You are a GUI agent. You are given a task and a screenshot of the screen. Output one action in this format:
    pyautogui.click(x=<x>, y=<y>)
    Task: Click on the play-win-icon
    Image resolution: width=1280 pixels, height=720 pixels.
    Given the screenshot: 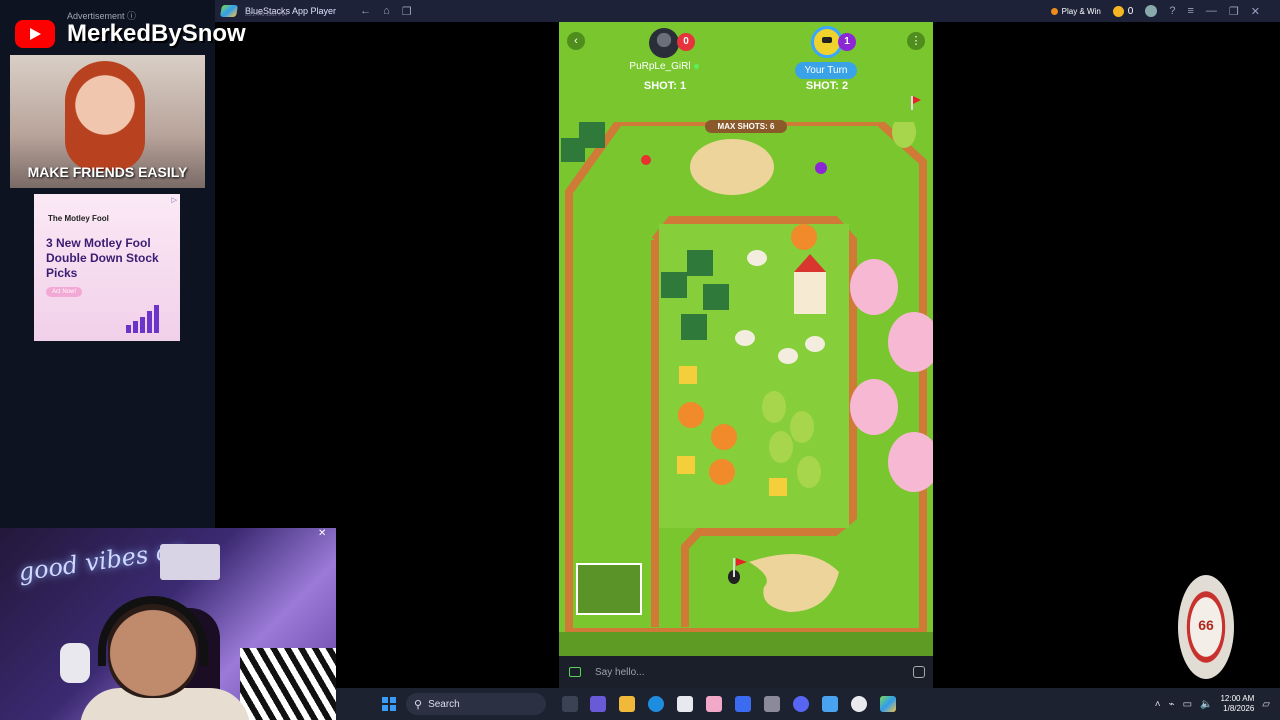 What is the action you would take?
    pyautogui.click(x=1054, y=11)
    